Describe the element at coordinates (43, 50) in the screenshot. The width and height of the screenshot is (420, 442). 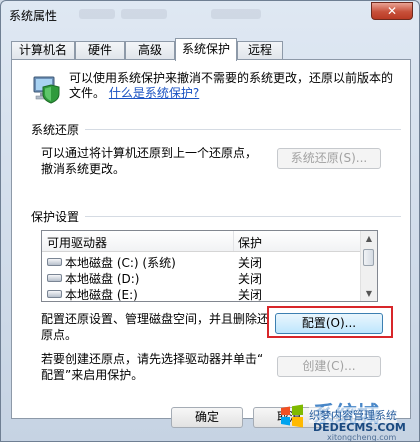
I see `tab-computer-name: 计算机名` at that location.